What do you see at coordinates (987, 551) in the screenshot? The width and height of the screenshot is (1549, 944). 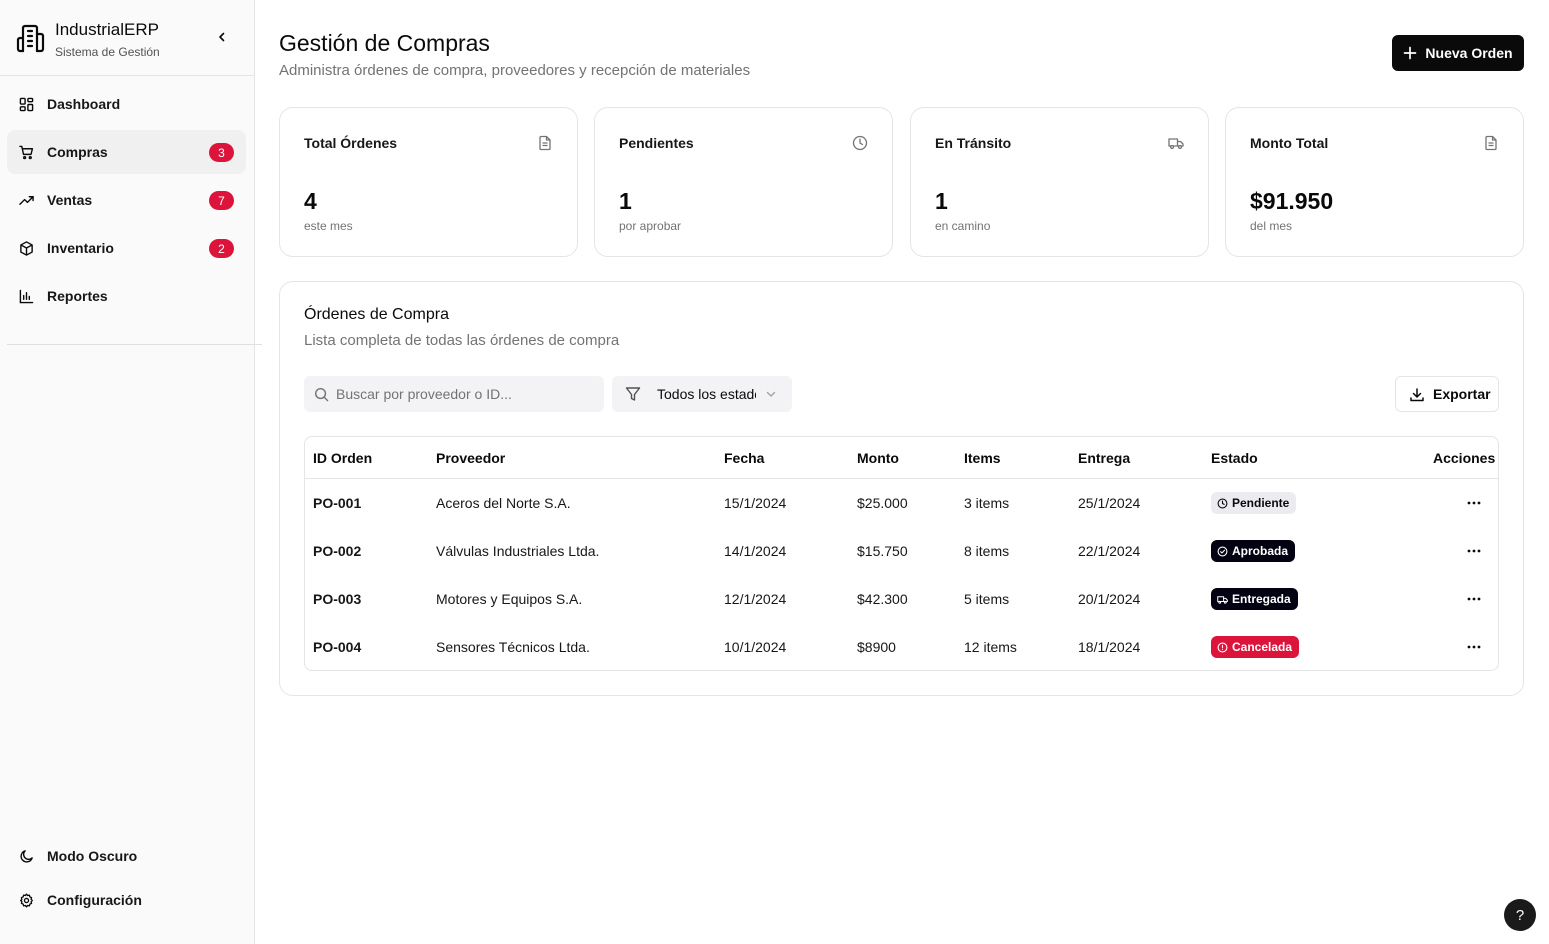 I see `order-items: 8 items` at bounding box center [987, 551].